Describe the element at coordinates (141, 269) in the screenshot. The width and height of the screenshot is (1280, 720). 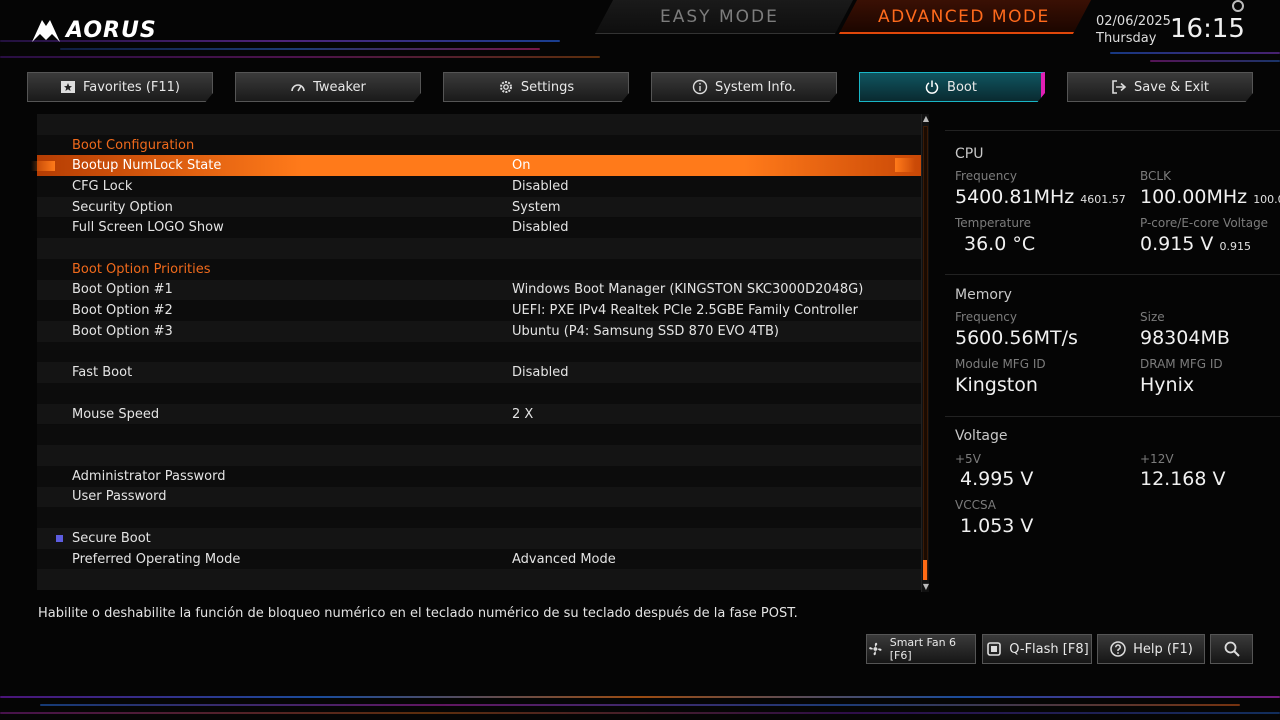
I see `section-title: Boot Option Priorities` at that location.